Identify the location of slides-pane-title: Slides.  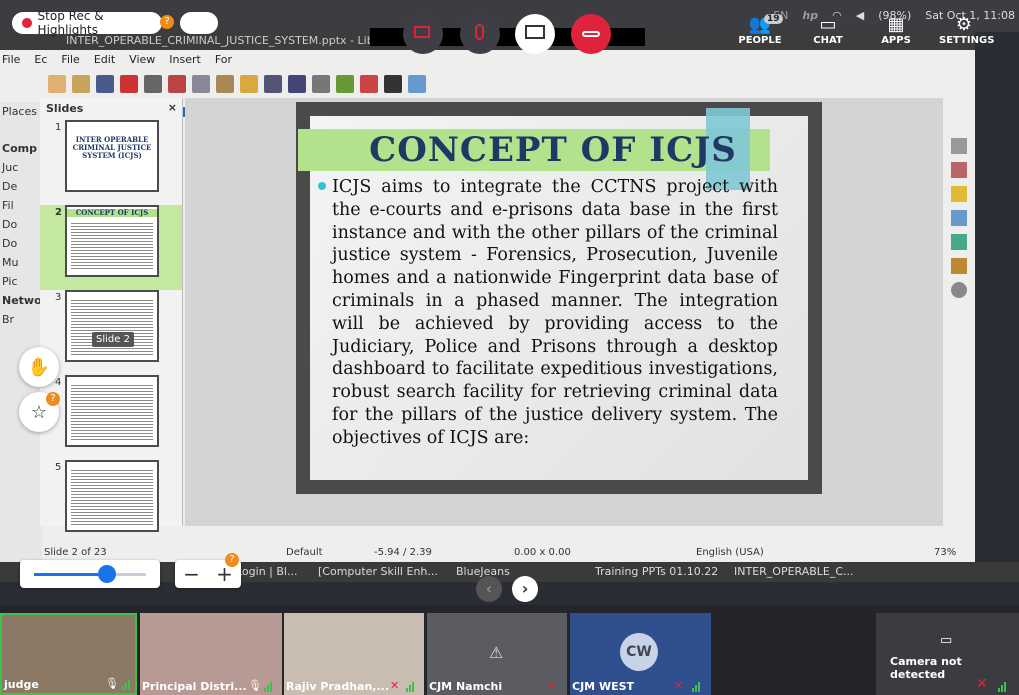
(65, 108).